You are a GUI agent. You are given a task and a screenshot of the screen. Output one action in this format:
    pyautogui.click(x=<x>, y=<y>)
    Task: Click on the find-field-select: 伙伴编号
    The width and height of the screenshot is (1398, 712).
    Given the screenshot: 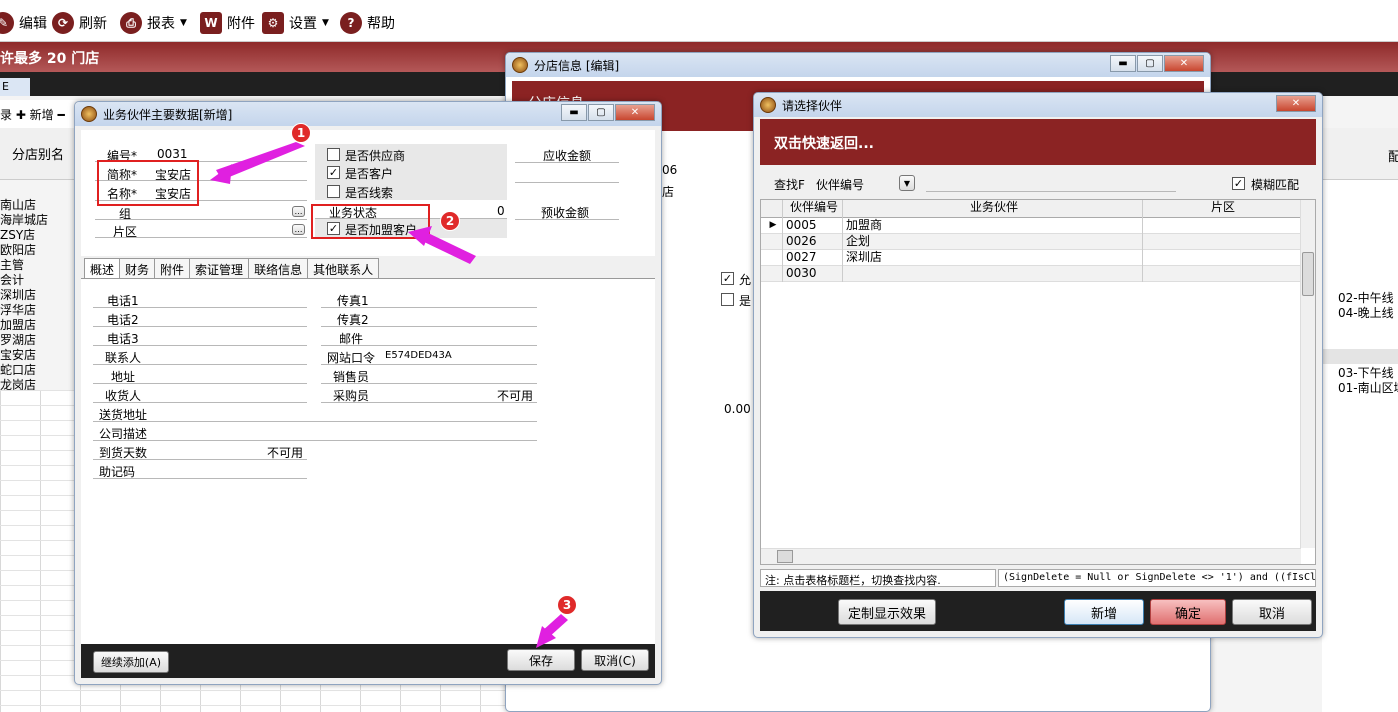 What is the action you would take?
    pyautogui.click(x=840, y=184)
    